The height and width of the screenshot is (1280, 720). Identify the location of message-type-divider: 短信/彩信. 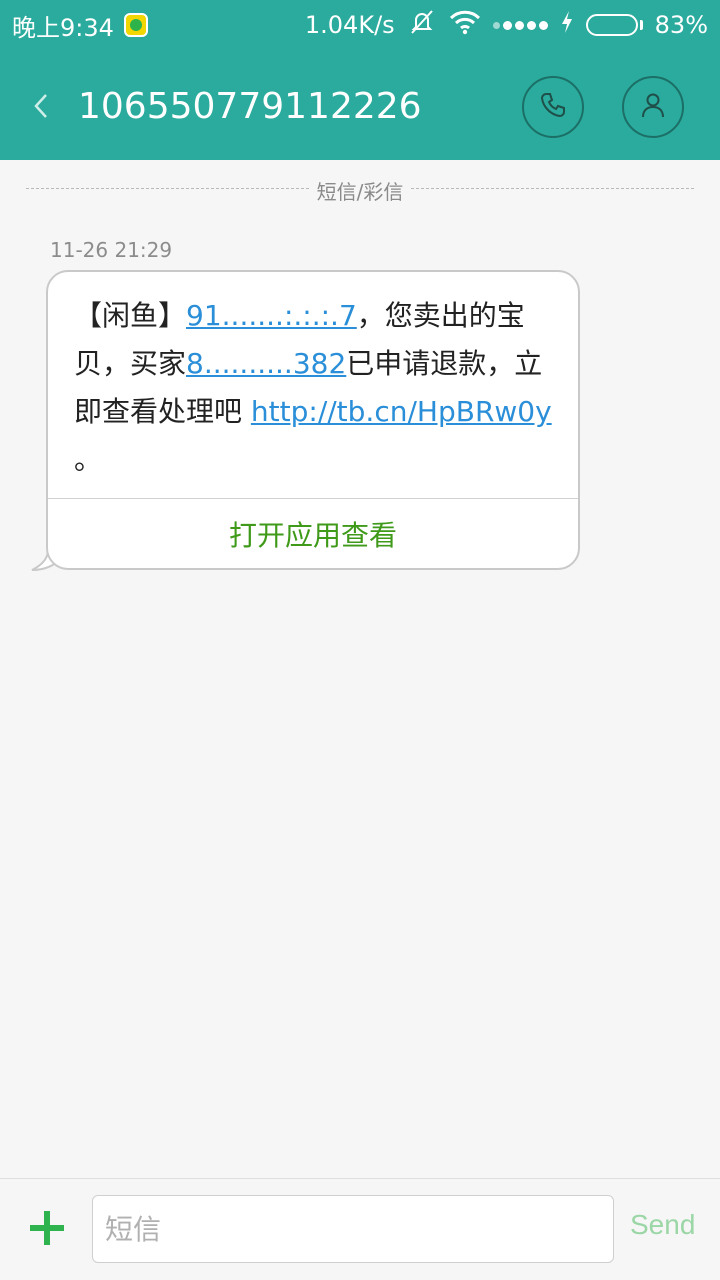
(360, 190).